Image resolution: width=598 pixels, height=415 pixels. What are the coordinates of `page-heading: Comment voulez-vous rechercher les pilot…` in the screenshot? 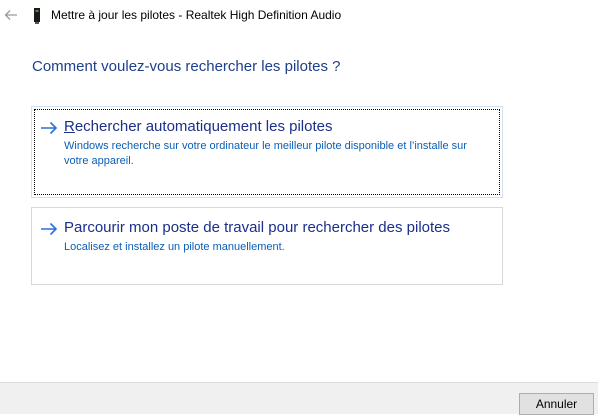 It's located at (186, 66).